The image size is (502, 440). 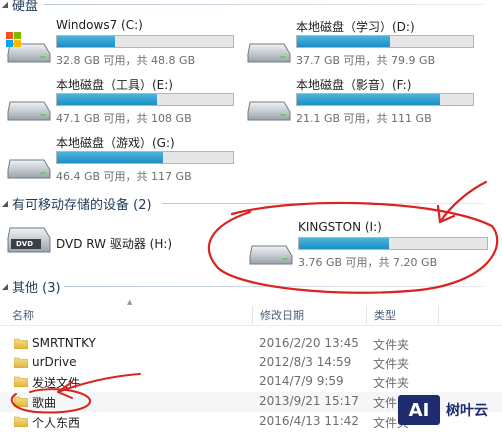 What do you see at coordinates (114, 244) in the screenshot?
I see `drive-name: DVD RW 驱动器 (H:)` at bounding box center [114, 244].